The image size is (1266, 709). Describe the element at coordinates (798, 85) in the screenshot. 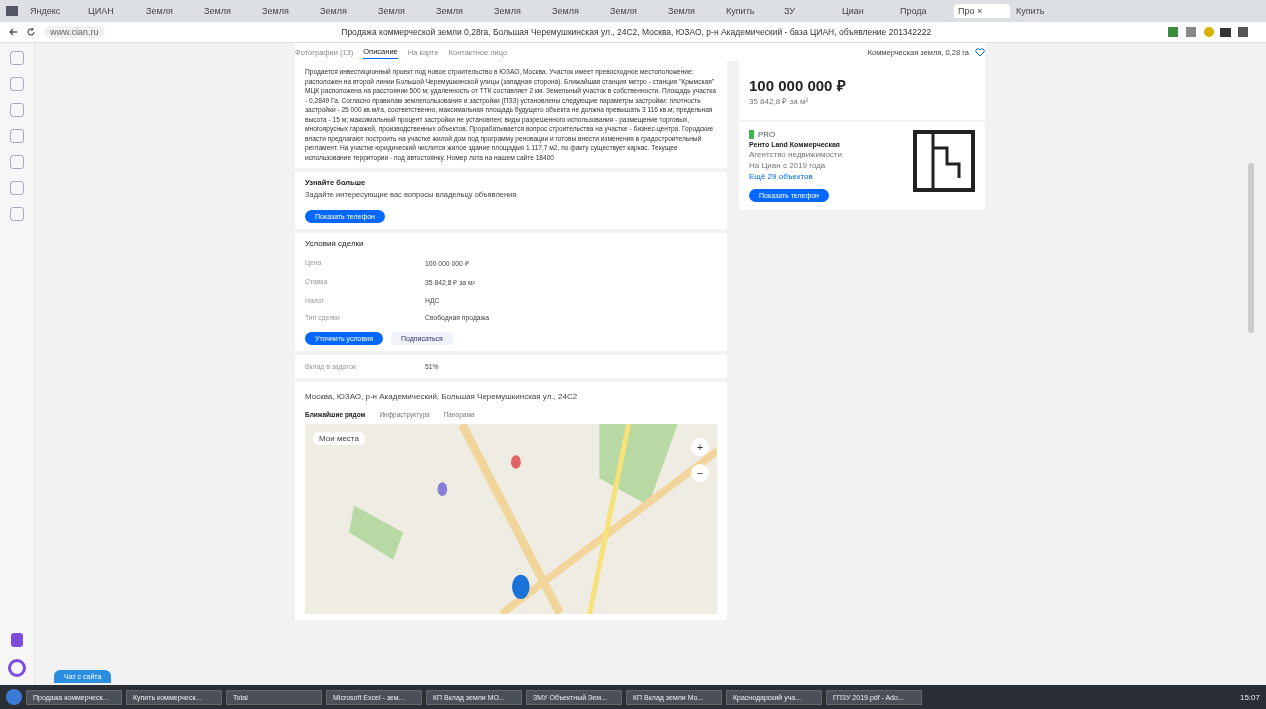

I see `price-text: 100 000 000 ₽` at that location.